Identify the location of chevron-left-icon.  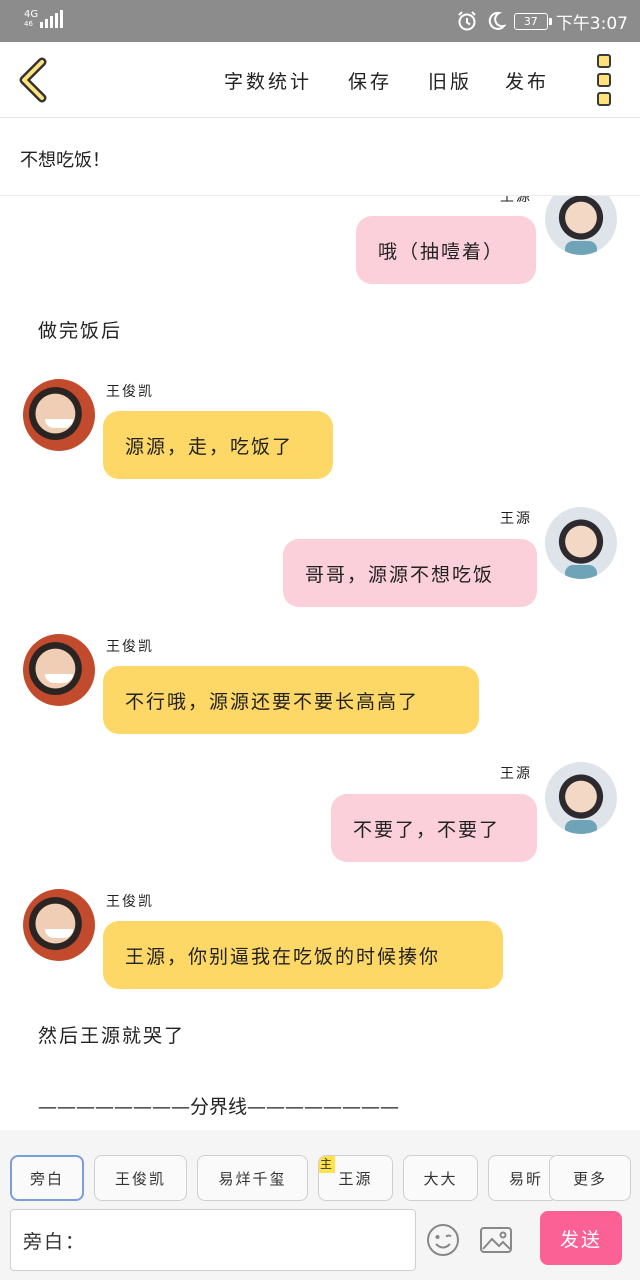
(34, 80).